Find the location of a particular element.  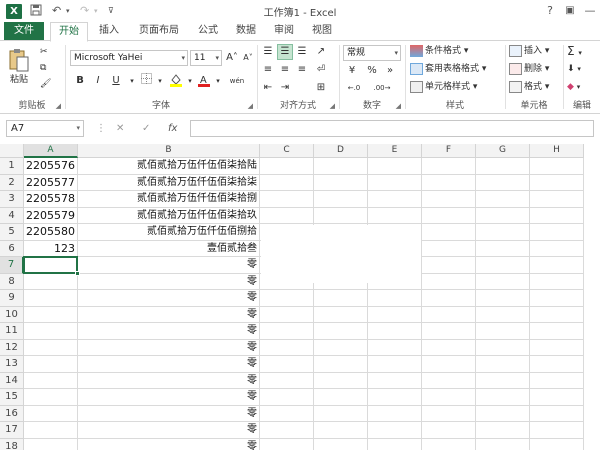

cell-a14 is located at coordinates (51, 380).